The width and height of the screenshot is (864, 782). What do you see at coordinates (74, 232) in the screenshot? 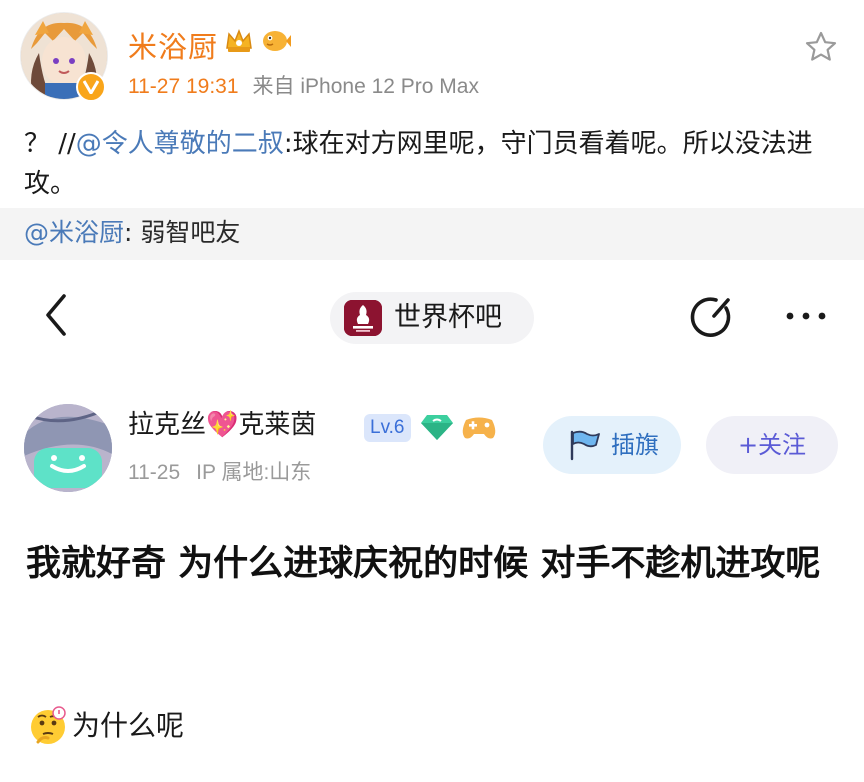
I see `repost-mention-link: @米浴厨` at bounding box center [74, 232].